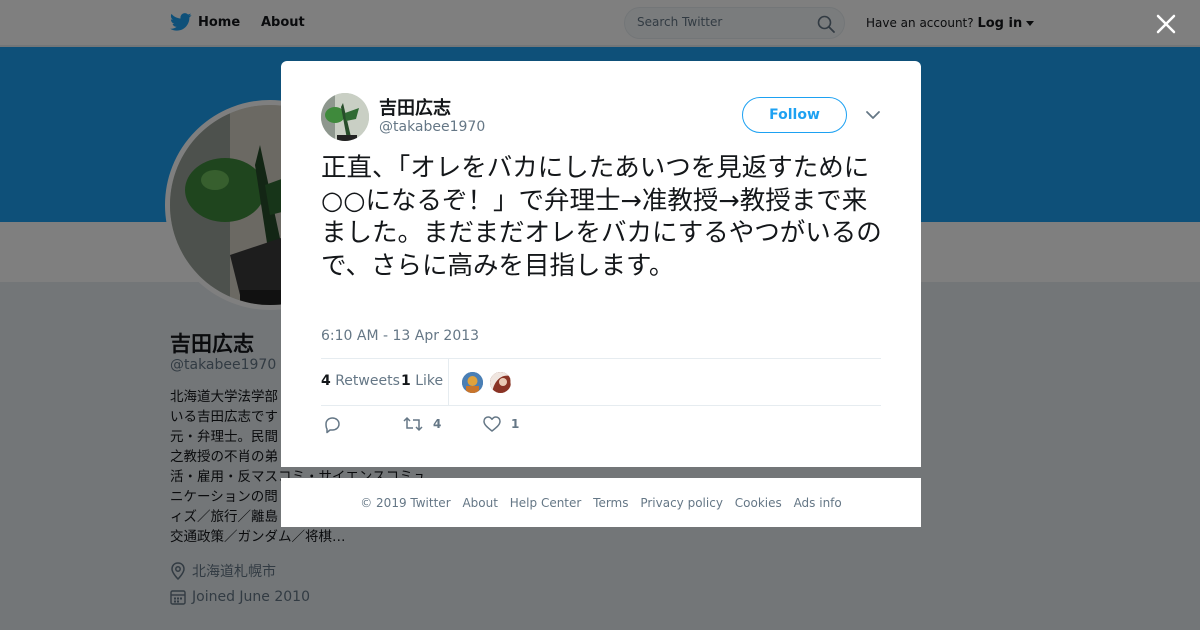 This screenshot has height=630, width=1200. What do you see at coordinates (515, 424) in the screenshot?
I see `like-action-count: 1` at bounding box center [515, 424].